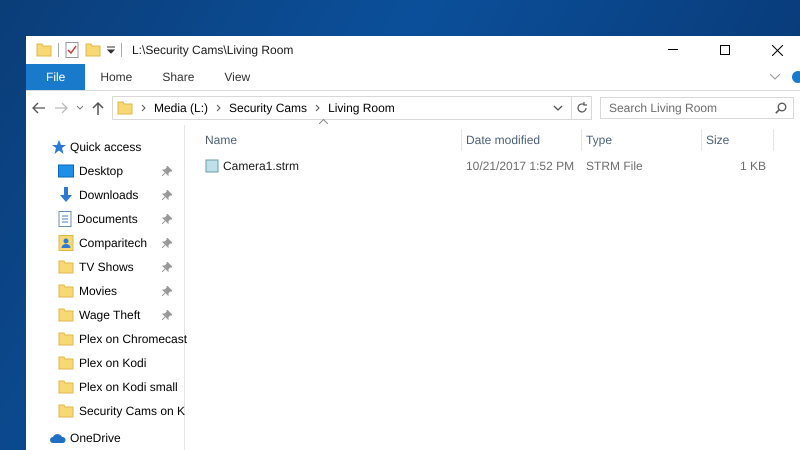 The height and width of the screenshot is (450, 800). Describe the element at coordinates (87, 147) in the screenshot. I see `quick-access-item: Quick access` at that location.